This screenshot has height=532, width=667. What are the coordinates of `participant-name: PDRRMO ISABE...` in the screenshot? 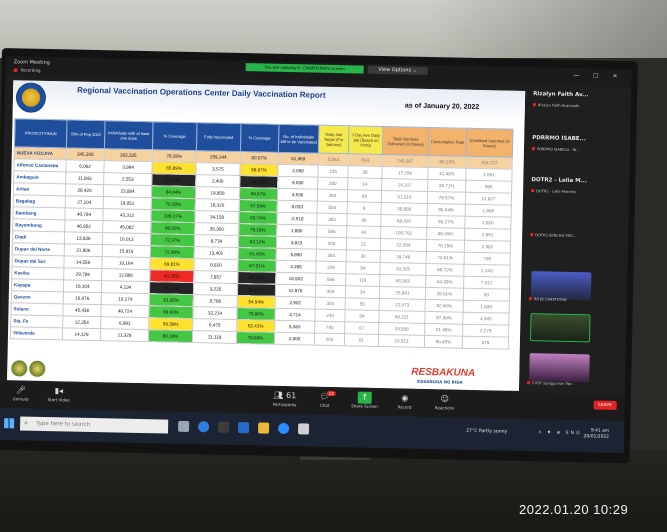 It's located at (559, 138).